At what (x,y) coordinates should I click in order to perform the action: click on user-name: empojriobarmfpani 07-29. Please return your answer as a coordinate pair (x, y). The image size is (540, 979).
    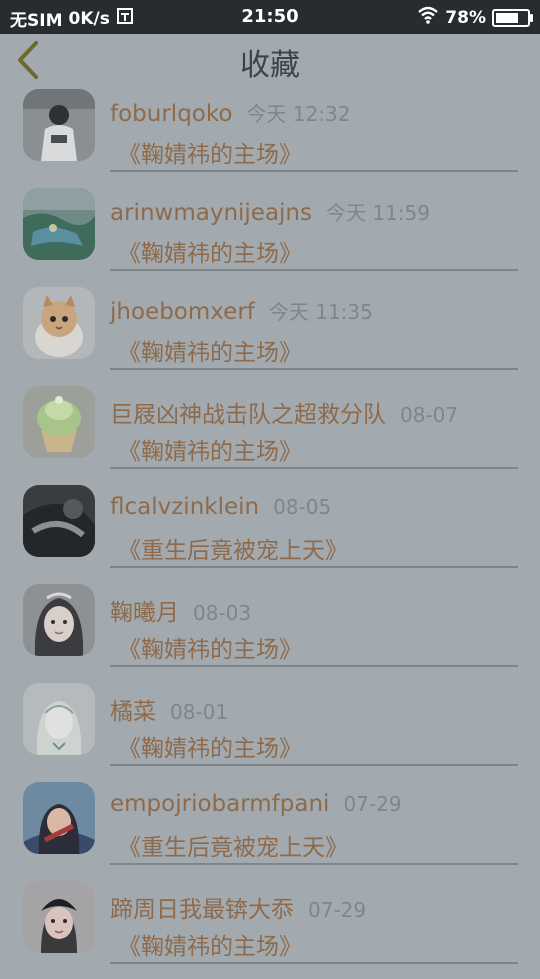
    Looking at the image, I should click on (256, 804).